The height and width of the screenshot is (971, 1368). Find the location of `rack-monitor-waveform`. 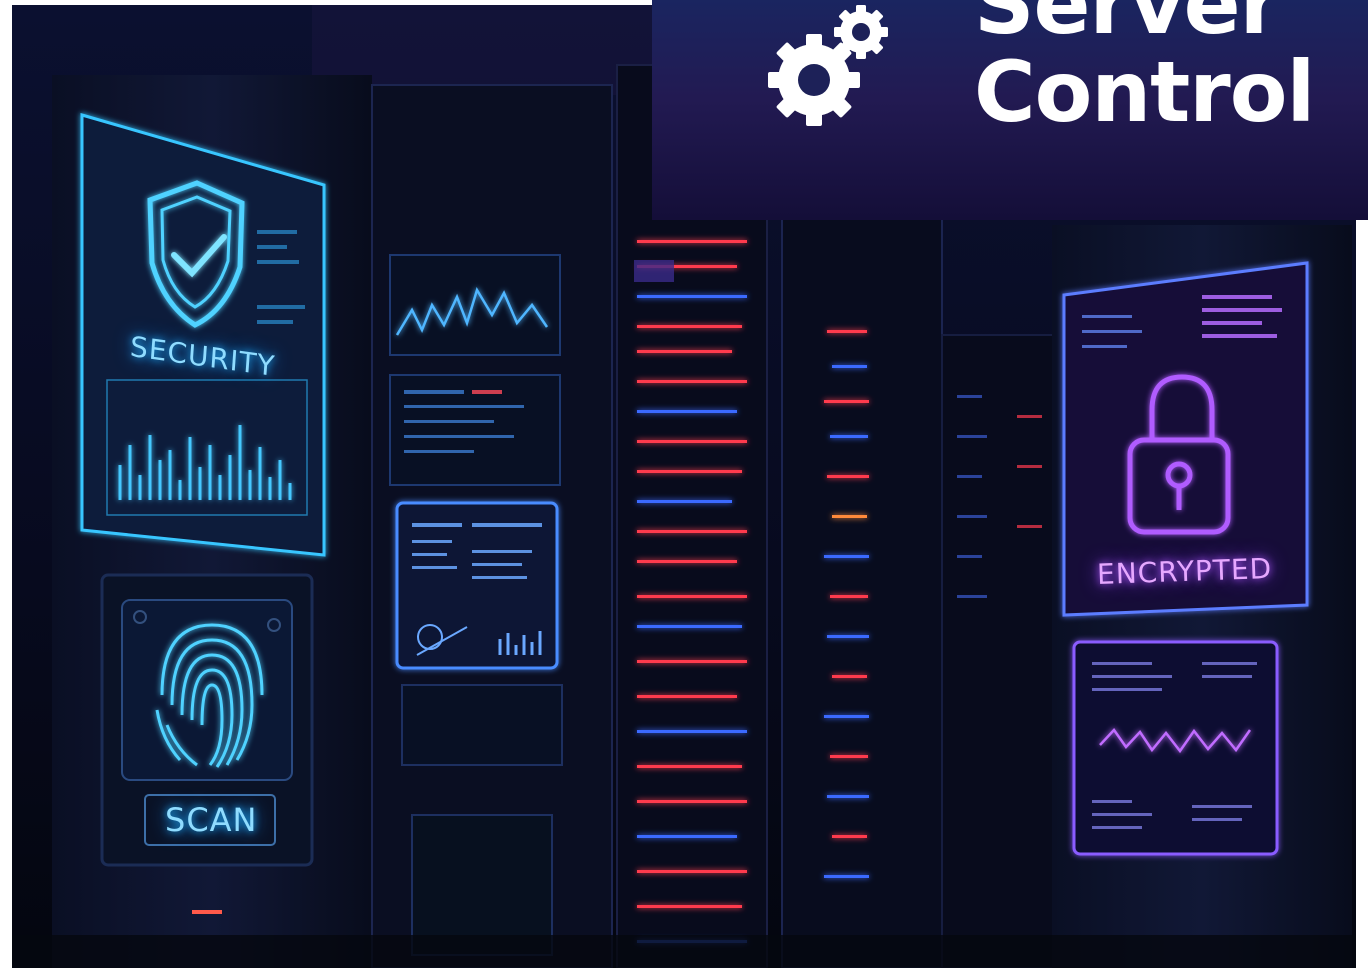

rack-monitor-waveform is located at coordinates (475, 305).